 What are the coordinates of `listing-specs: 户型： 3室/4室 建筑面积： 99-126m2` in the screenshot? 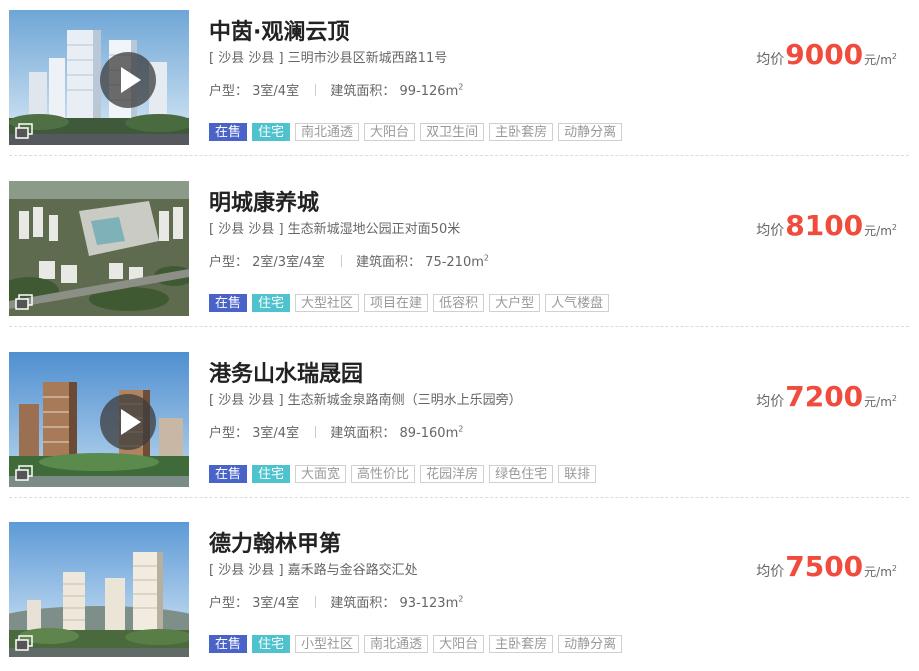 It's located at (336, 89).